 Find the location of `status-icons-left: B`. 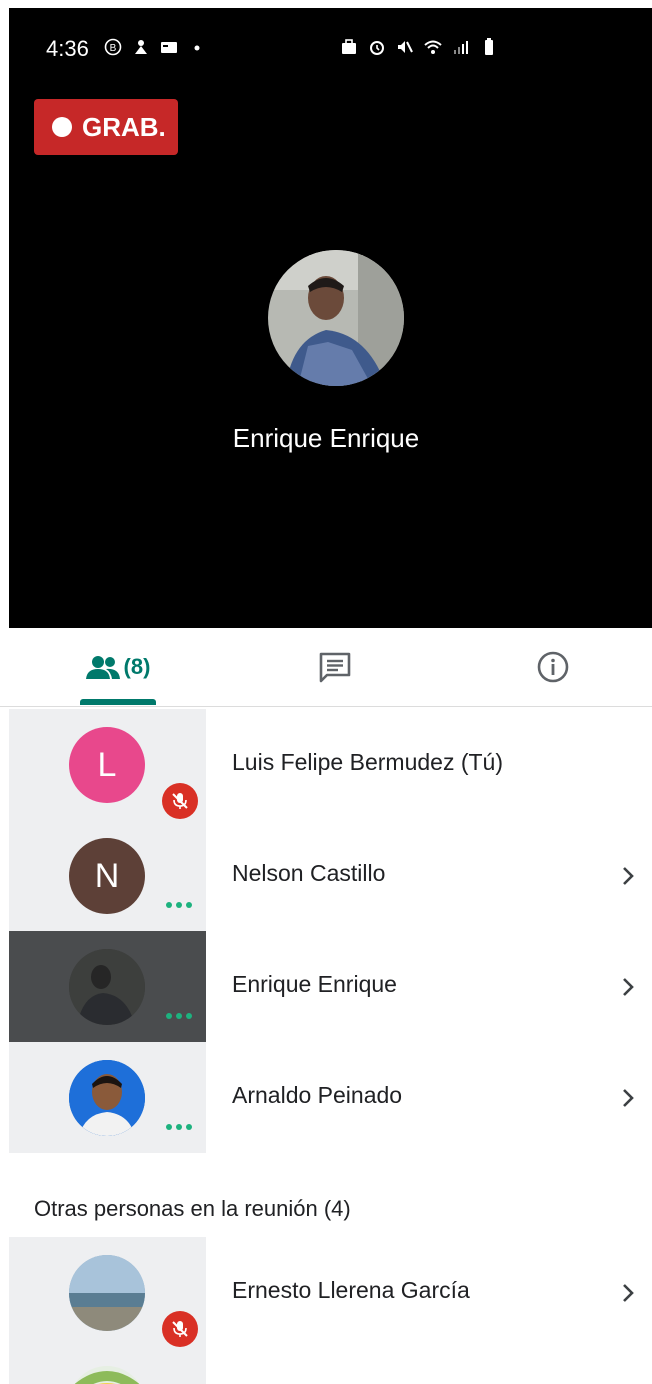

status-icons-left: B is located at coordinates (155, 47).